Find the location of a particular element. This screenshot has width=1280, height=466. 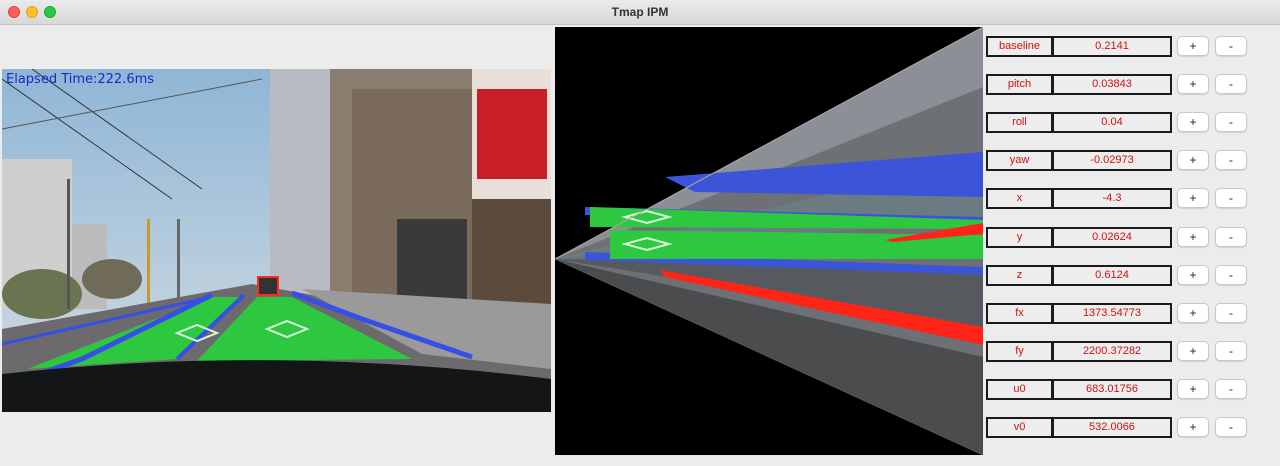

decrease-fx-button: - is located at coordinates (1231, 313).